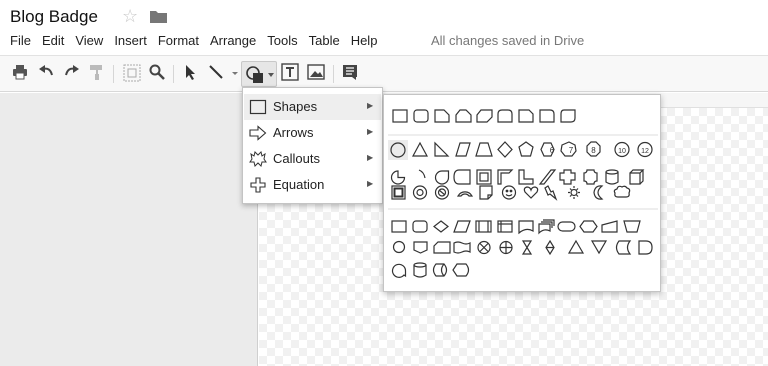  What do you see at coordinates (622, 151) in the screenshot?
I see `badge-number-10: 10` at bounding box center [622, 151].